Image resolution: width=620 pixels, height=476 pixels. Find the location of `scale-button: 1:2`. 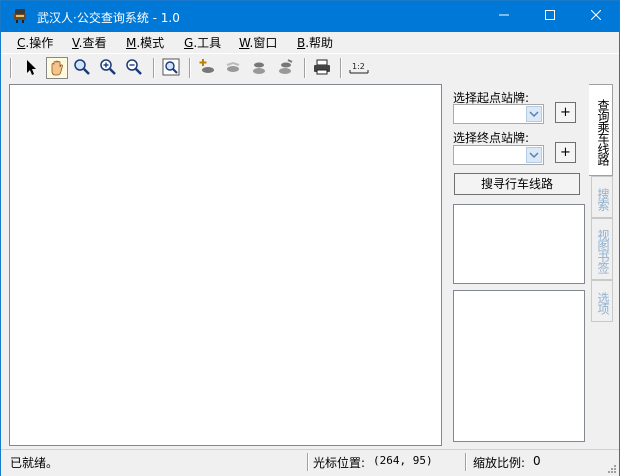

scale-button: 1:2 is located at coordinates (360, 68).